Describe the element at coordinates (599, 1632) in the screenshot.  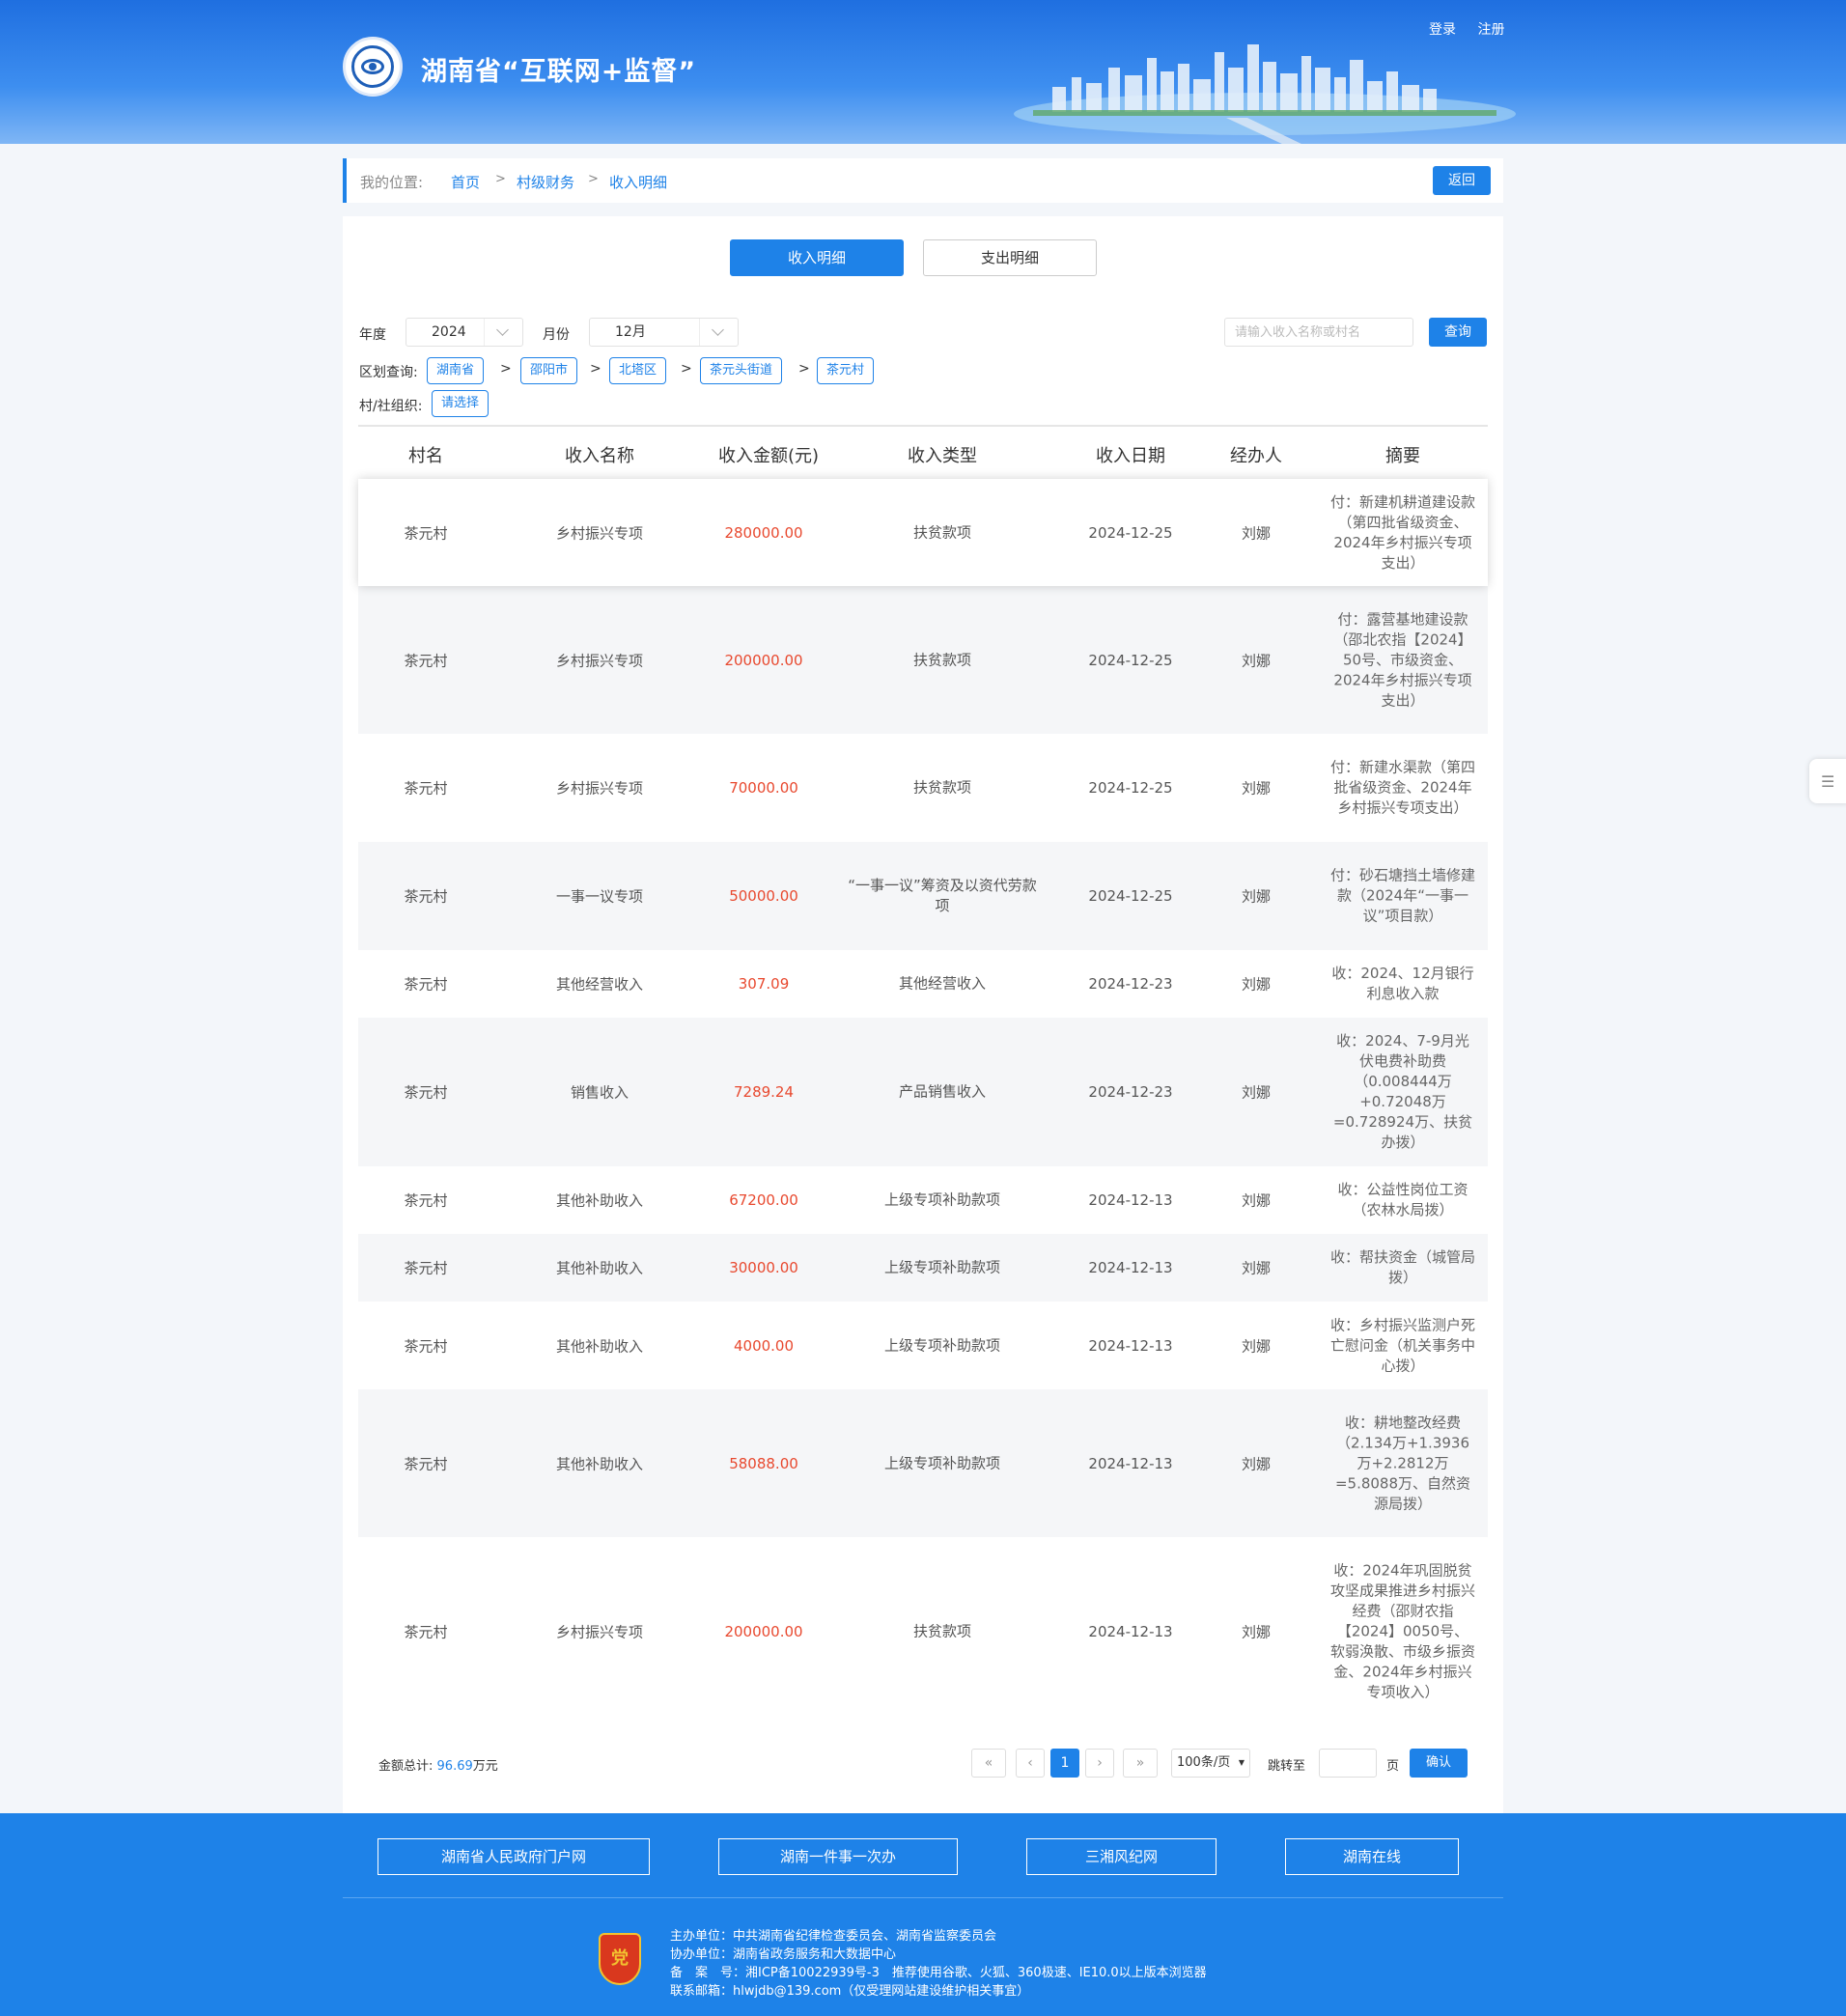
I see `cell-income-name: 乡村振兴专项` at that location.